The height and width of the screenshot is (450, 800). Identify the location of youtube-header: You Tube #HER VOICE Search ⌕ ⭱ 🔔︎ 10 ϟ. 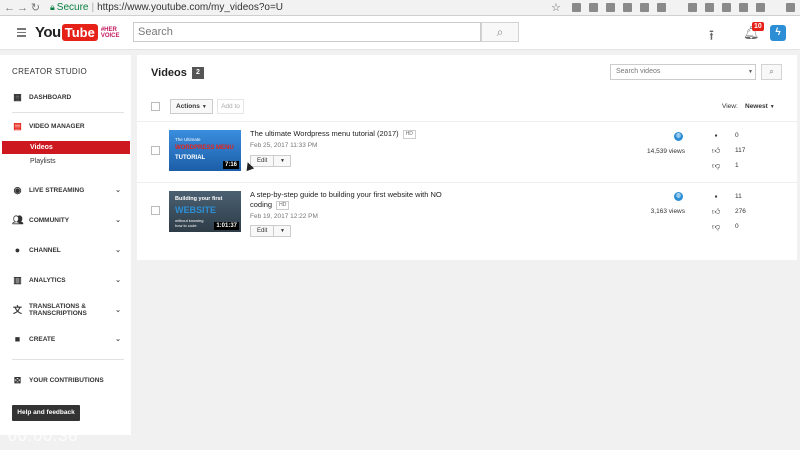
(400, 33).